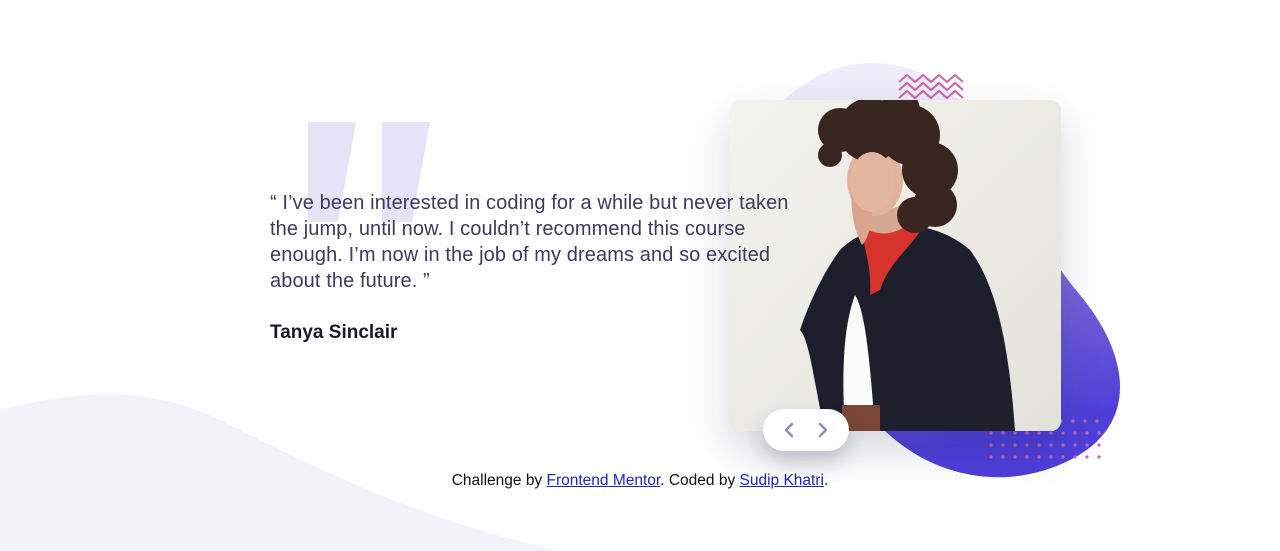 This screenshot has height=551, width=1280. What do you see at coordinates (806, 430) in the screenshot?
I see `slider-navigation` at bounding box center [806, 430].